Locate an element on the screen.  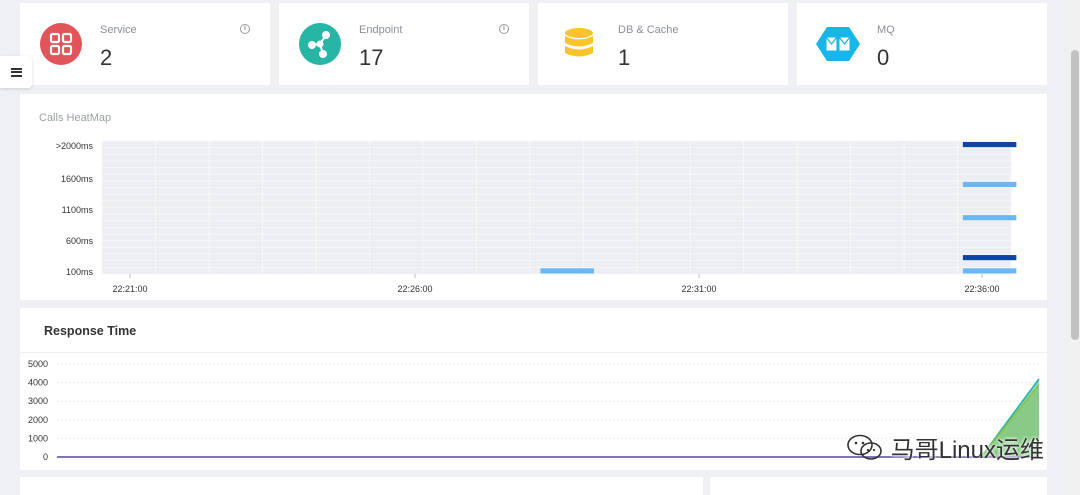
grid-icon is located at coordinates (61, 44).